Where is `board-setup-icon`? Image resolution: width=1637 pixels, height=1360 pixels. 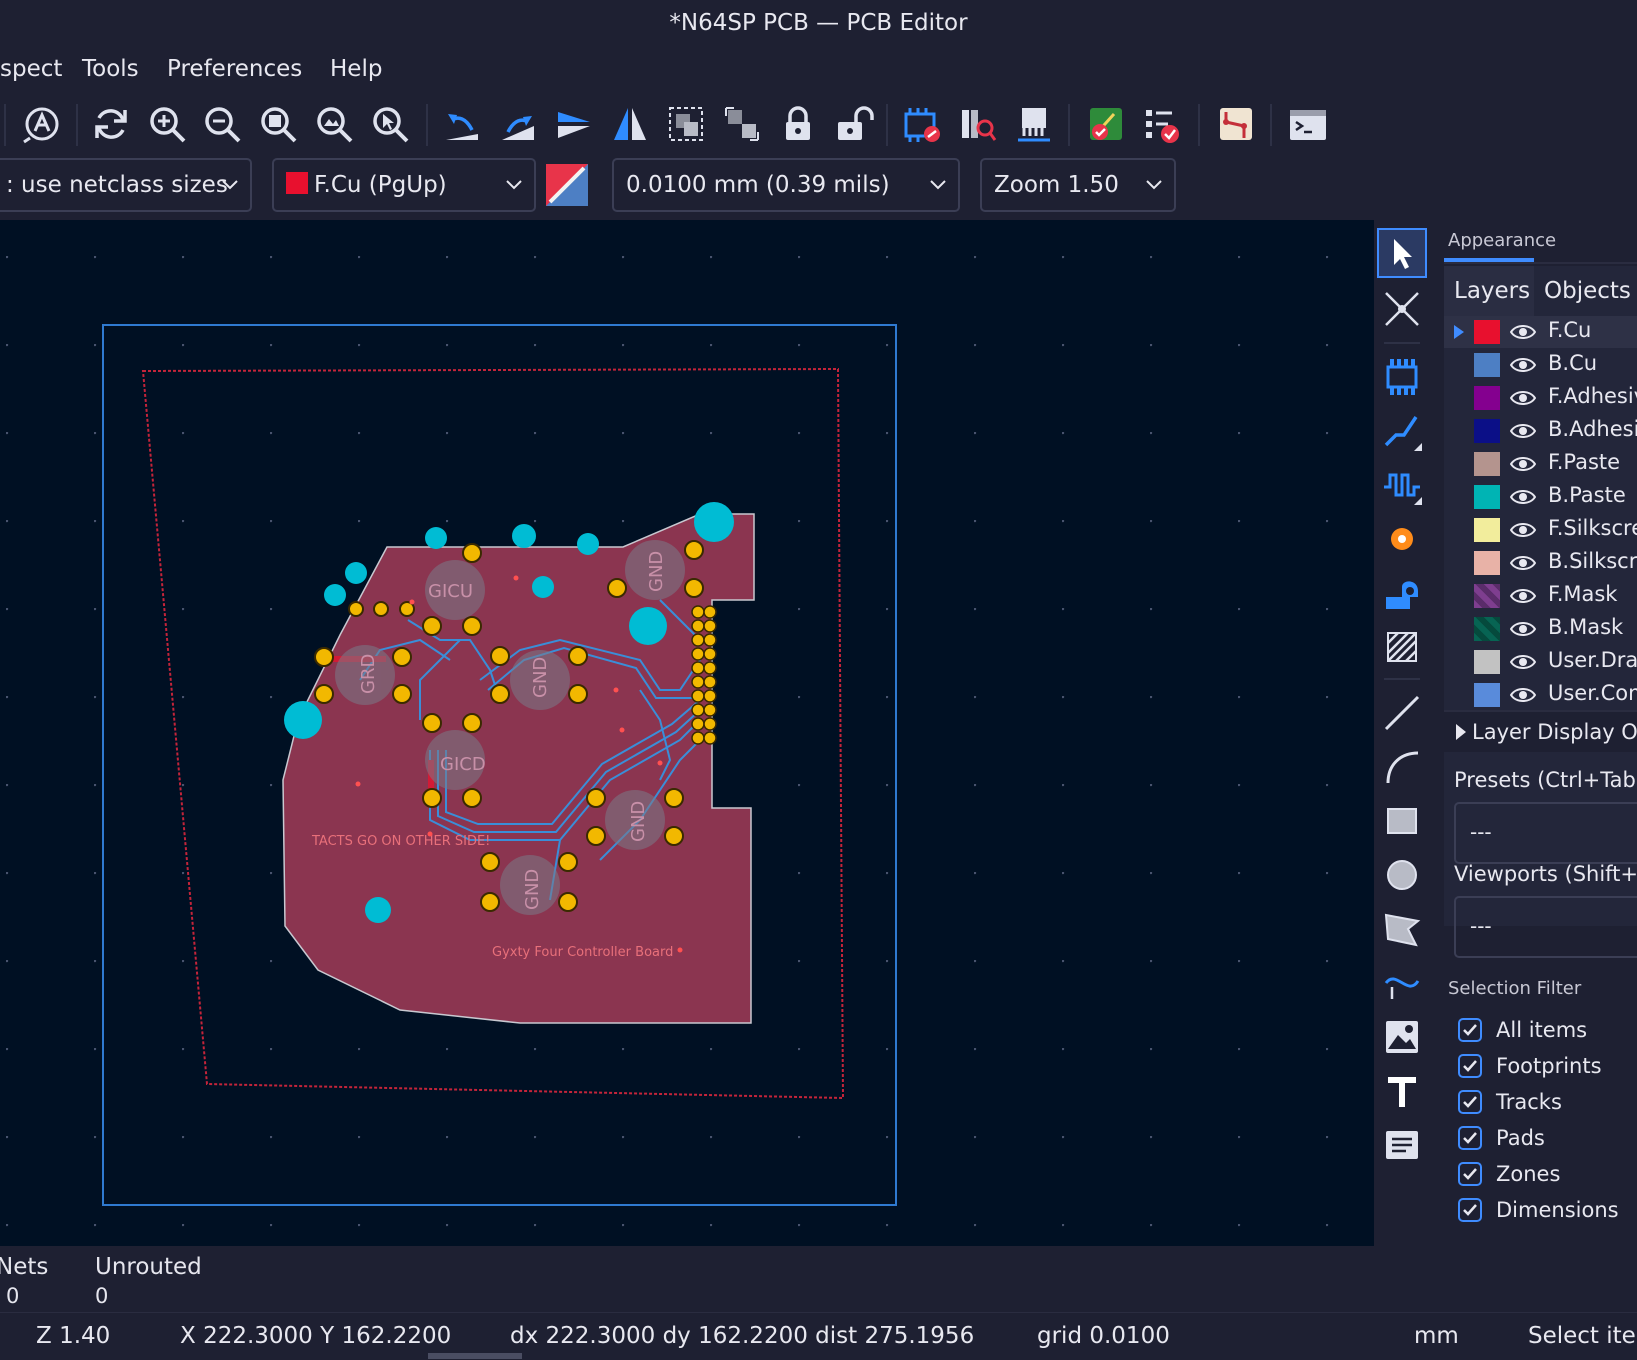 board-setup-icon is located at coordinates (1162, 124).